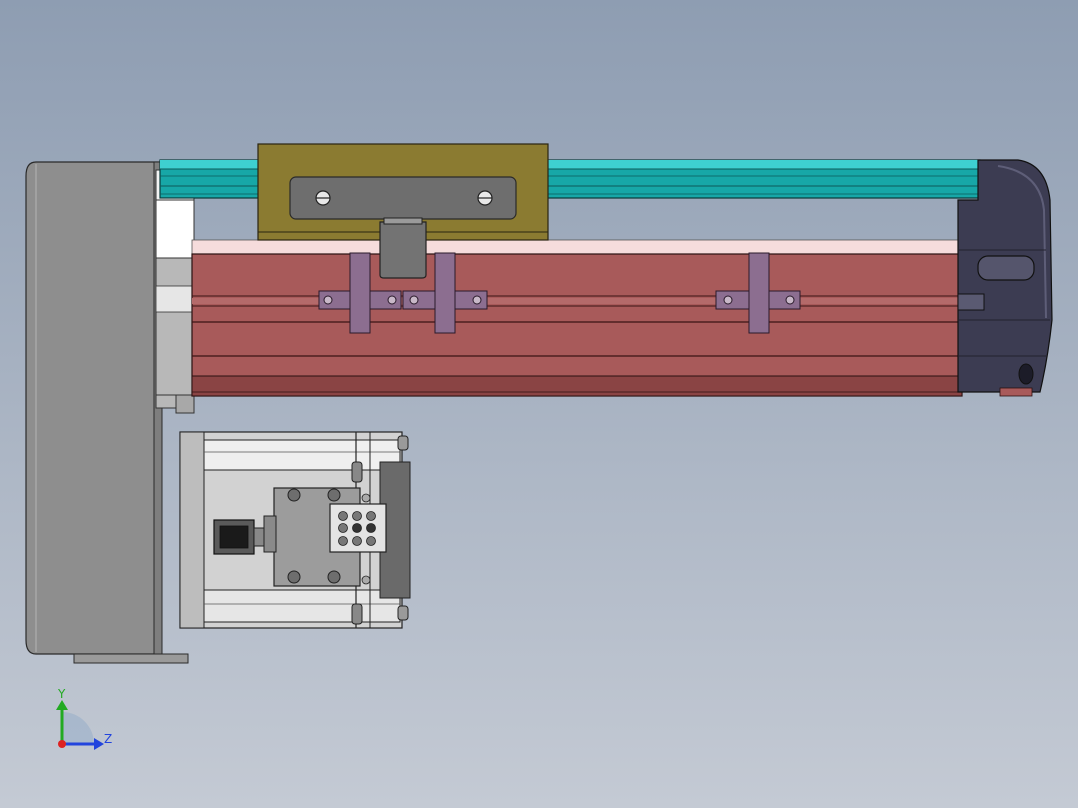  Describe the element at coordinates (84, 718) in the screenshot. I see `coordinate-triad: Y Z` at that location.